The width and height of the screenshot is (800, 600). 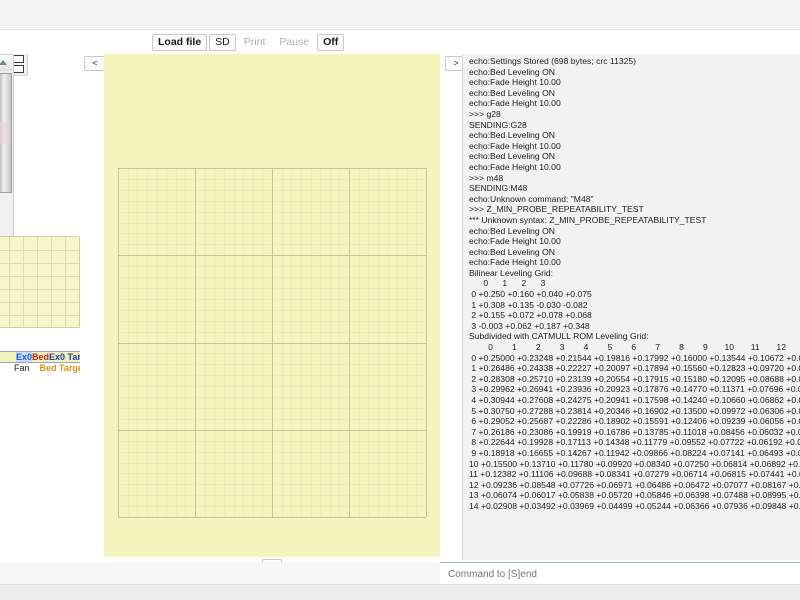 I want to click on scrollbar-thumb-nub, so click(x=5, y=133).